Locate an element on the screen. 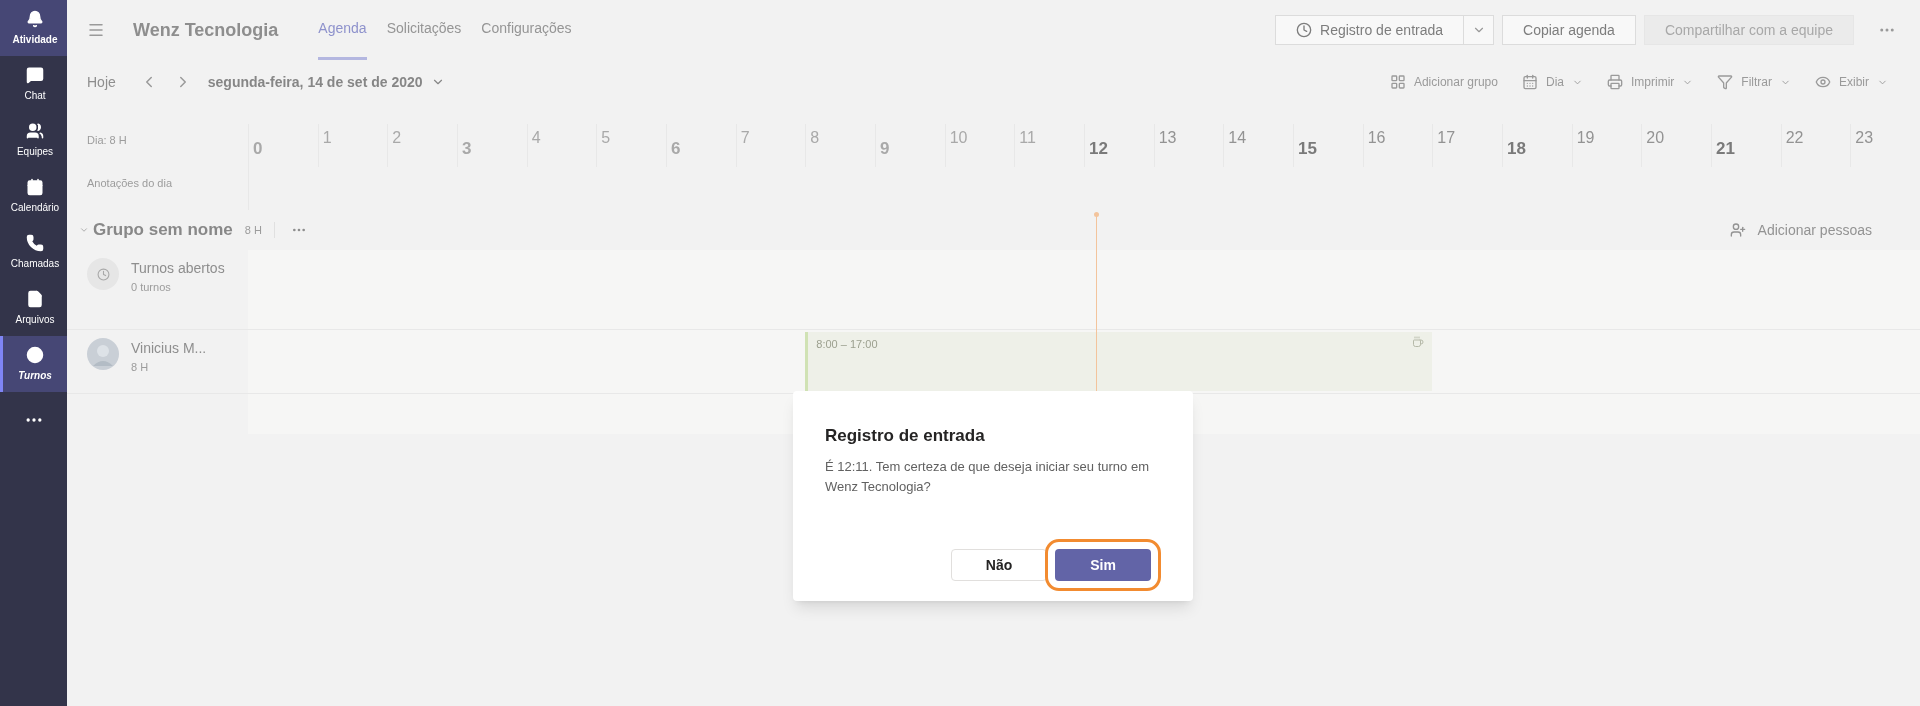 Image resolution: width=1920 pixels, height=706 pixels. sidebar-item: Equipes is located at coordinates (33, 140).